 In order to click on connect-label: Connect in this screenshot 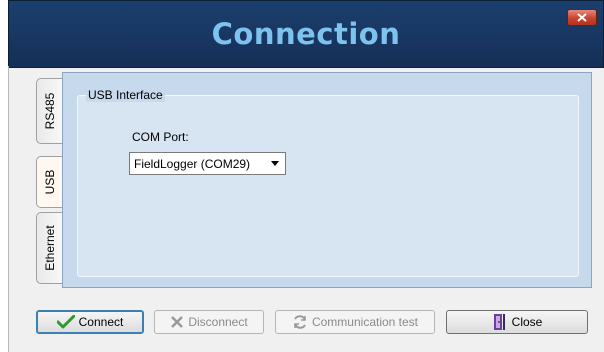, I will do `click(101, 322)`.